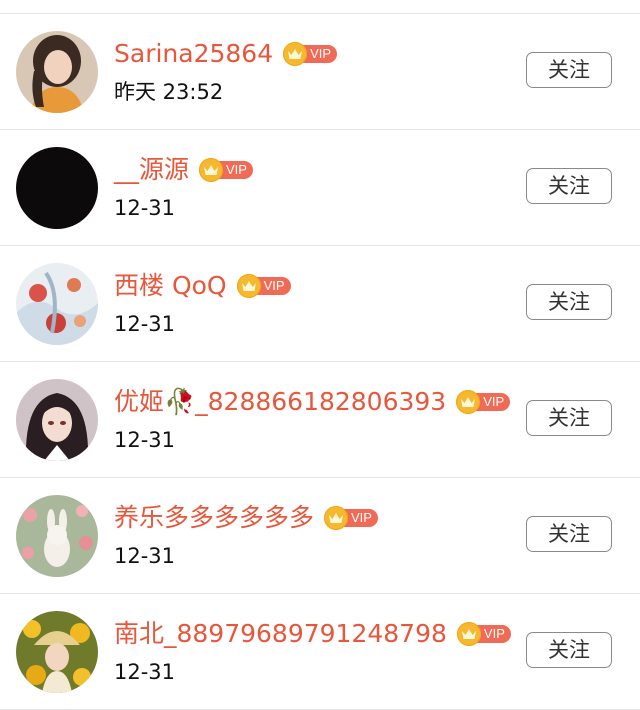 This screenshot has height=710, width=640. What do you see at coordinates (193, 54) in the screenshot?
I see `user-name: Sarina25864` at bounding box center [193, 54].